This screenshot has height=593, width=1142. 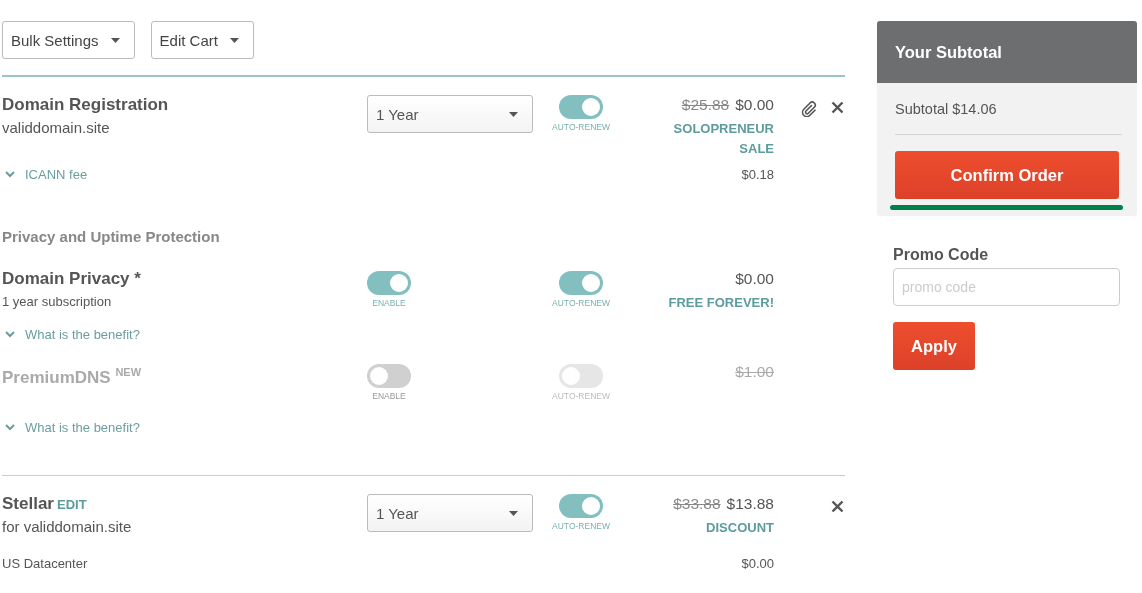 What do you see at coordinates (57, 302) in the screenshot?
I see `addon-subtitle: 1 year subscription` at bounding box center [57, 302].